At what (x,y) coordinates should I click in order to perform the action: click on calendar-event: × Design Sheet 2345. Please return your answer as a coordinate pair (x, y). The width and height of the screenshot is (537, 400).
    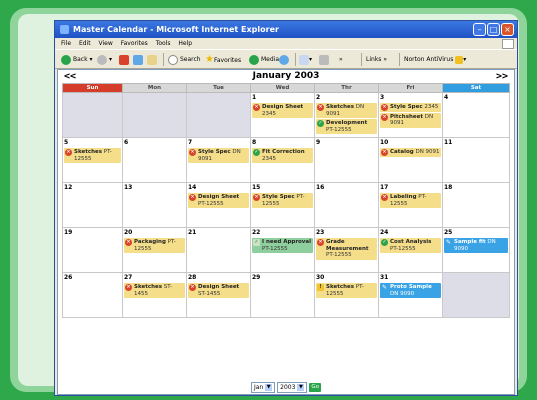
    Looking at the image, I should click on (282, 110).